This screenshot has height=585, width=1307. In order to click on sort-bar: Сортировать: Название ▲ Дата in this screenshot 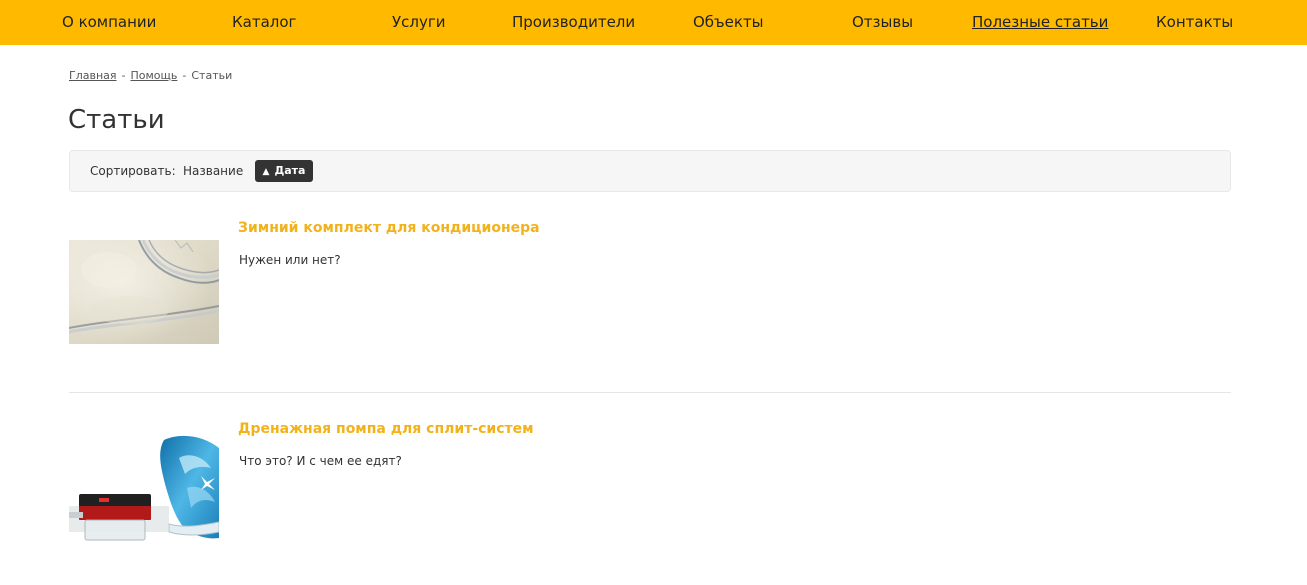, I will do `click(650, 171)`.